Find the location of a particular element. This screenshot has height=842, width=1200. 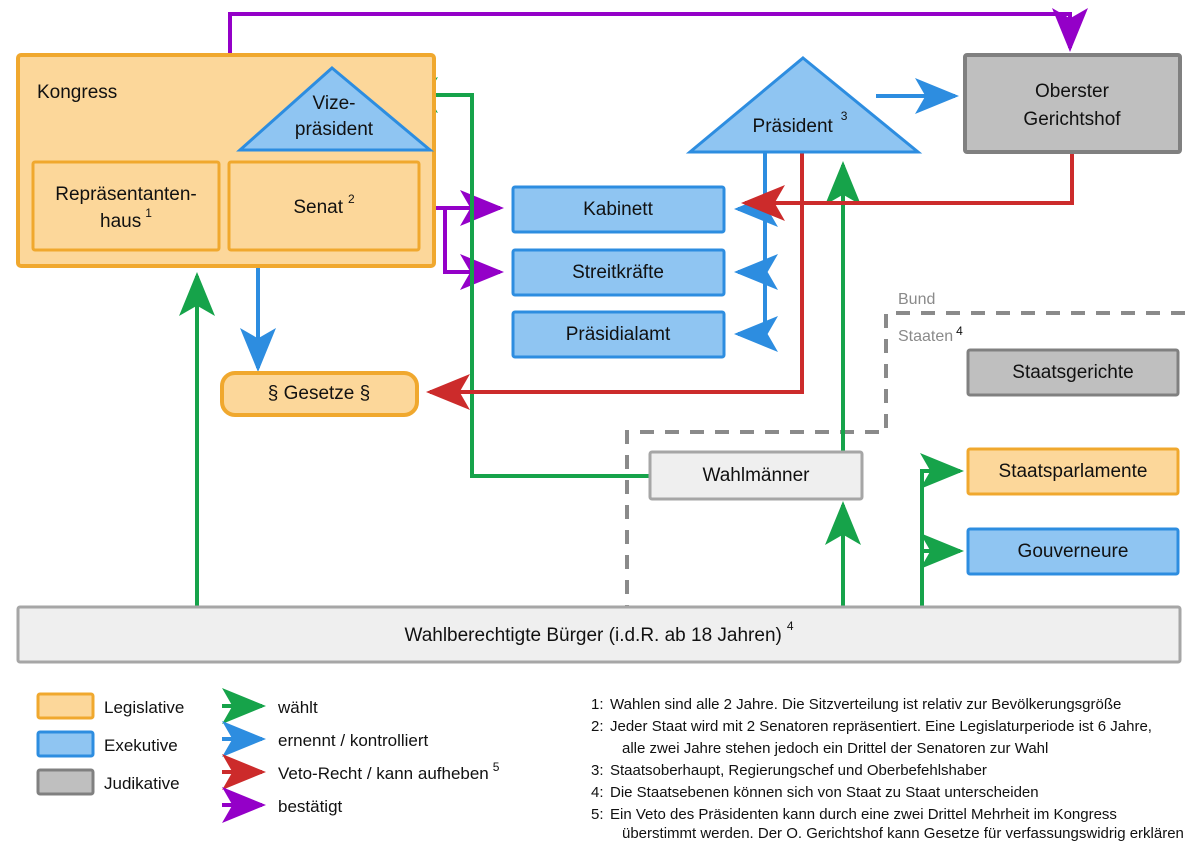

node-oberster-gerichtshof-label-1: Oberster is located at coordinates (1072, 91).